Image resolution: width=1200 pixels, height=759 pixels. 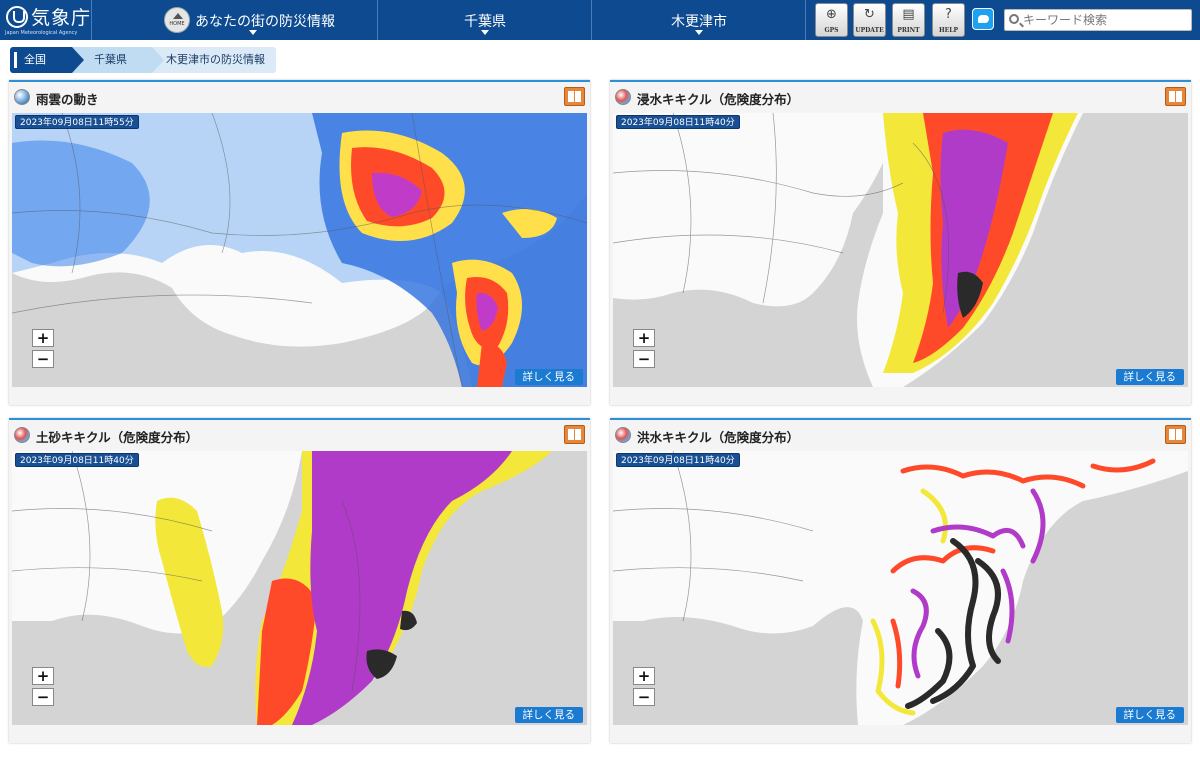 I want to click on gps-icon: ⊕, so click(x=831, y=14).